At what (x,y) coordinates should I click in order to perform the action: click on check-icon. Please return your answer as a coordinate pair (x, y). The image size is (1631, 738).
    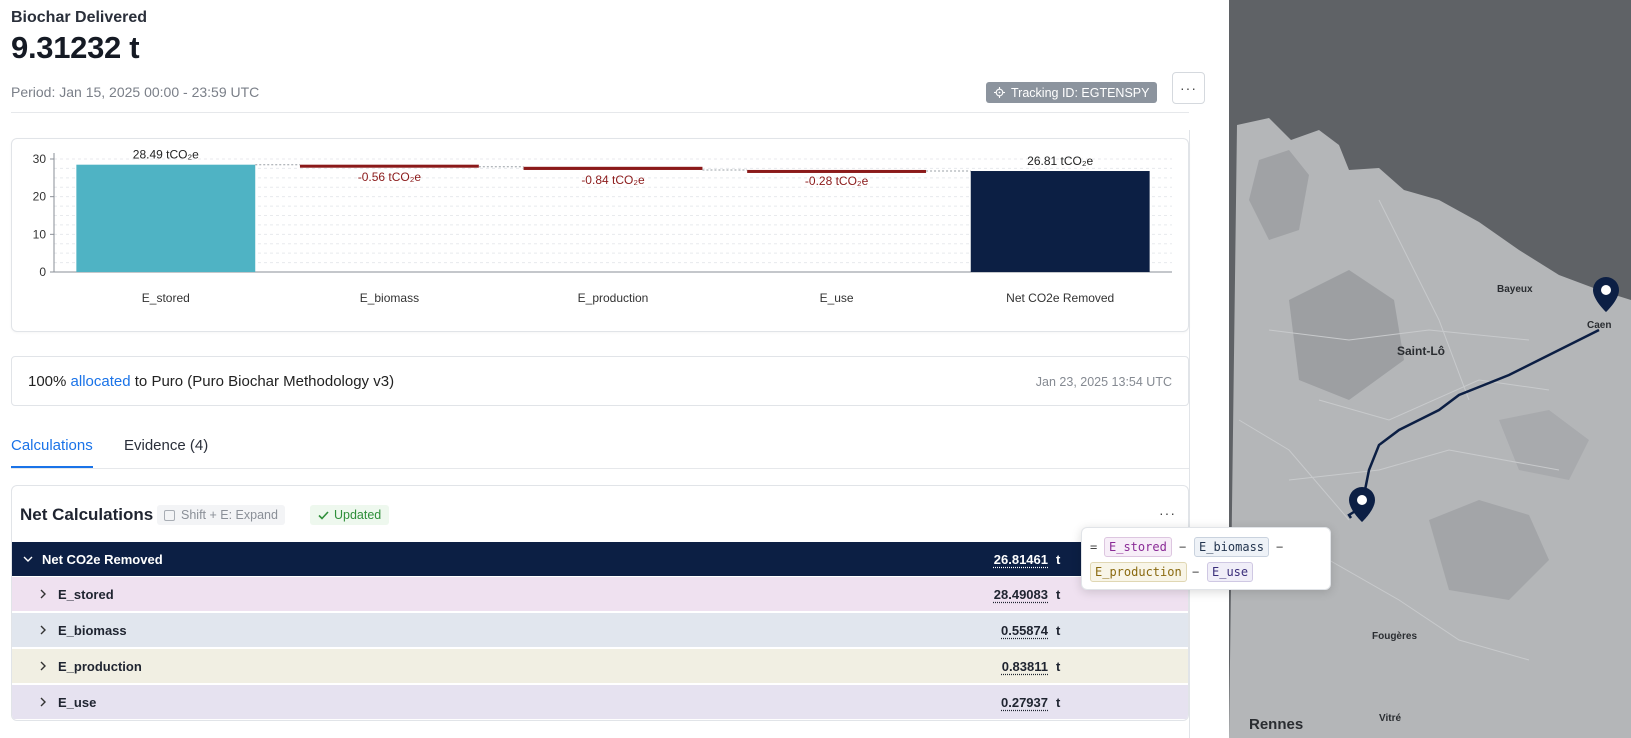
    Looking at the image, I should click on (323, 515).